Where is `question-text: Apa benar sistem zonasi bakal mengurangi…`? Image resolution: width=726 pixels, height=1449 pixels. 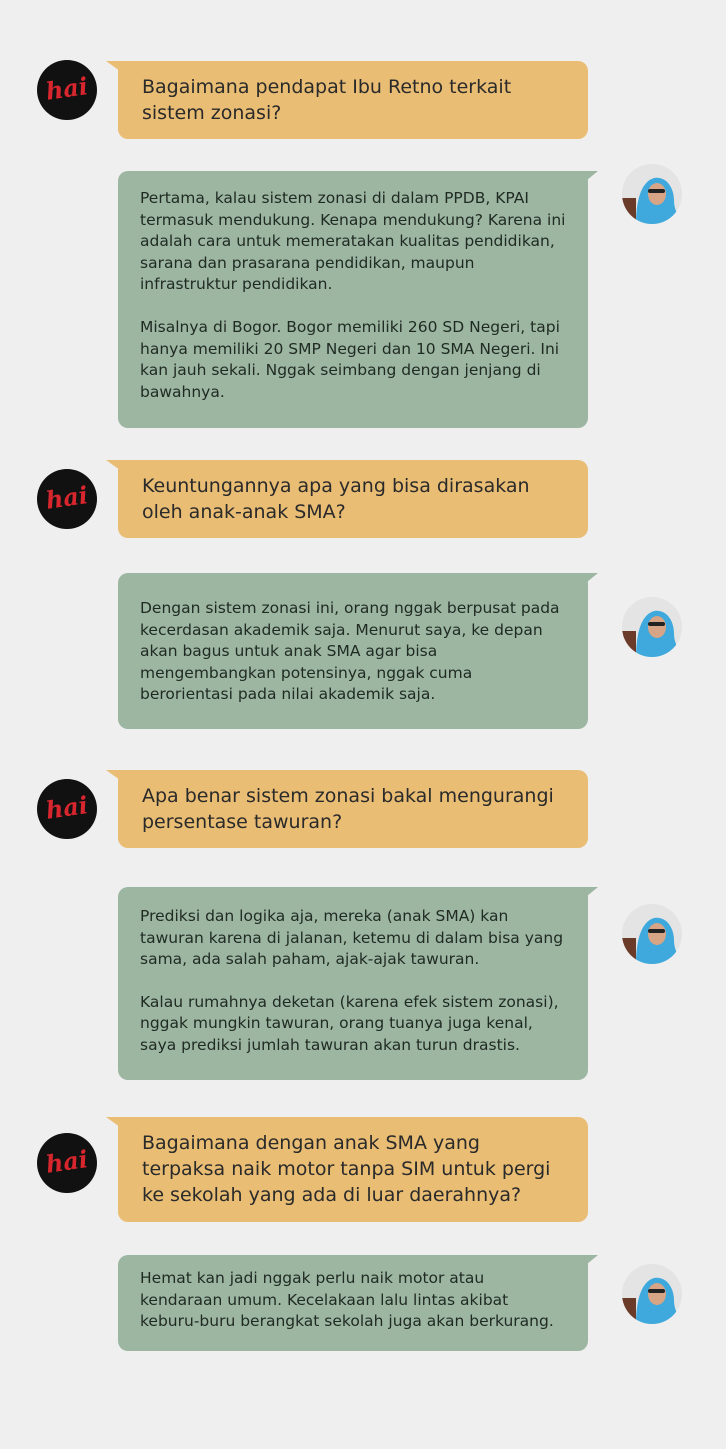
question-text: Apa benar sistem zonasi bakal mengurangi… is located at coordinates (348, 809).